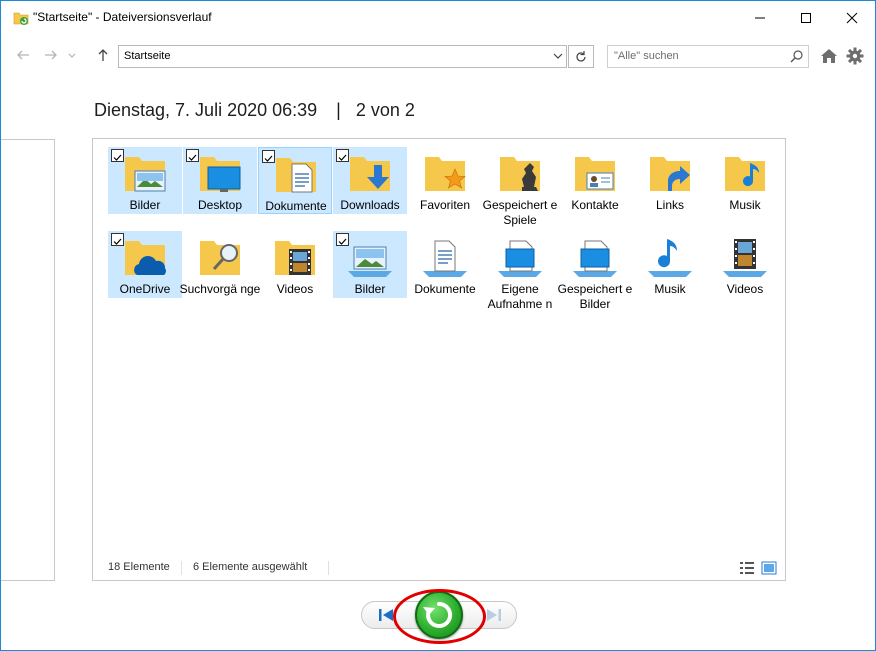 This screenshot has width=876, height=651. What do you see at coordinates (595, 296) in the screenshot?
I see `item-label: Gespeichert e Bilder` at bounding box center [595, 296].